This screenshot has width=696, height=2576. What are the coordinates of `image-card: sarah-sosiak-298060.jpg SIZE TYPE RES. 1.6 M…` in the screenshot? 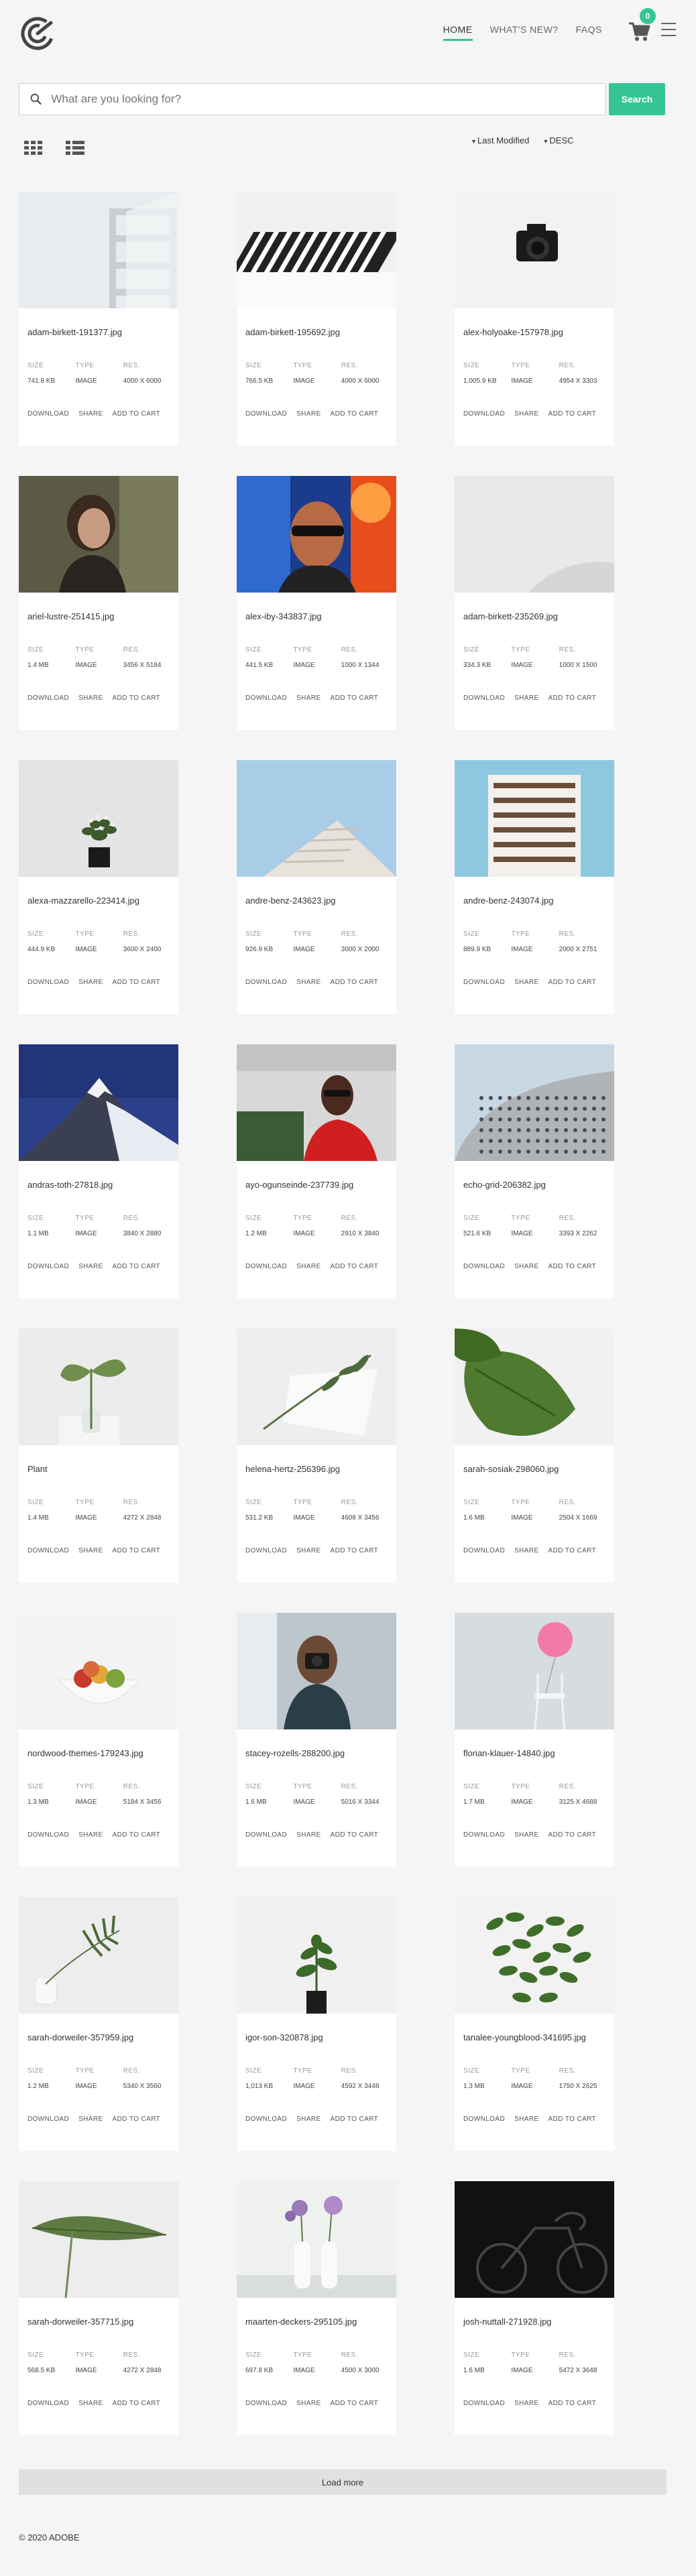 It's located at (534, 1456).